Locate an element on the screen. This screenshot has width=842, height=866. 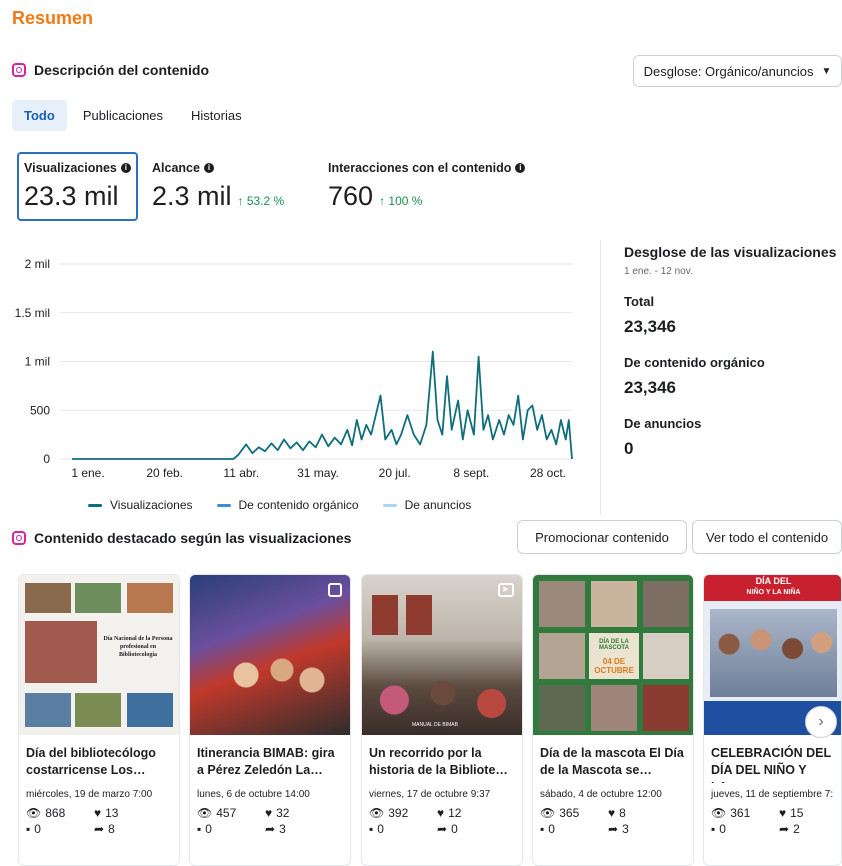
thumb-caption: MANUAL DE BIMAB is located at coordinates (435, 725).